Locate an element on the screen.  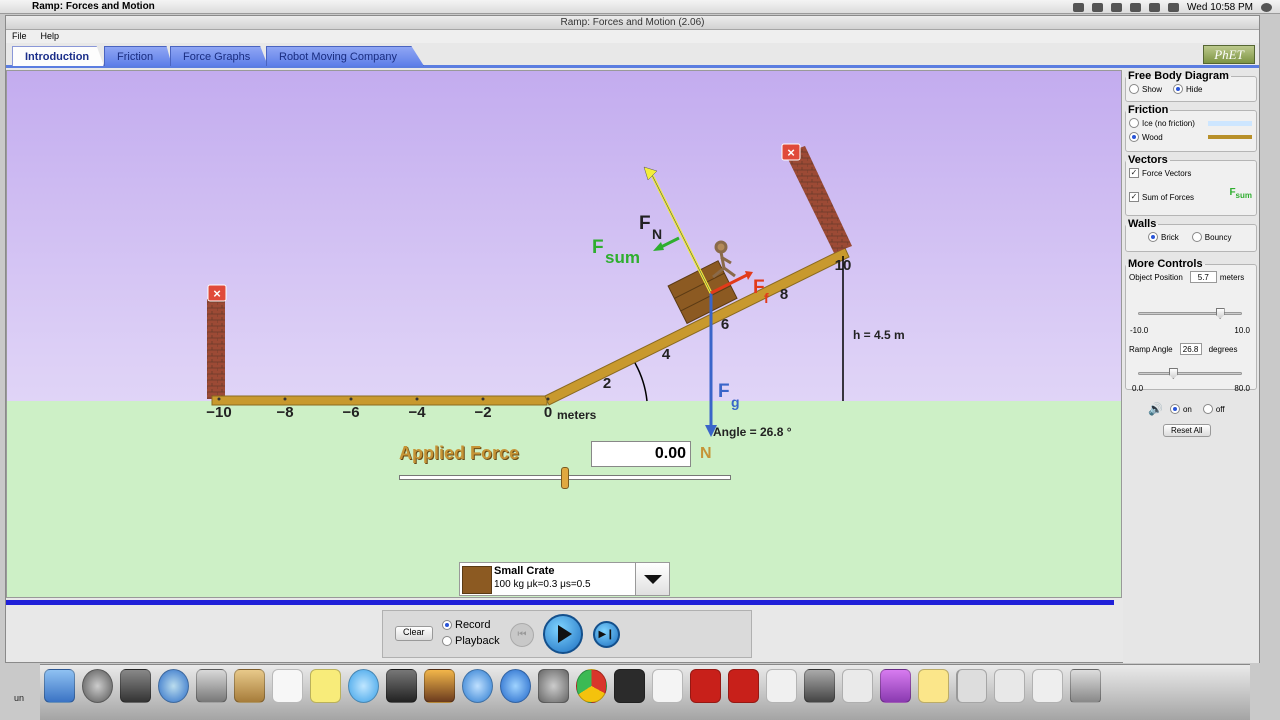
system-preferences-icon is located at coordinates (553, 686).